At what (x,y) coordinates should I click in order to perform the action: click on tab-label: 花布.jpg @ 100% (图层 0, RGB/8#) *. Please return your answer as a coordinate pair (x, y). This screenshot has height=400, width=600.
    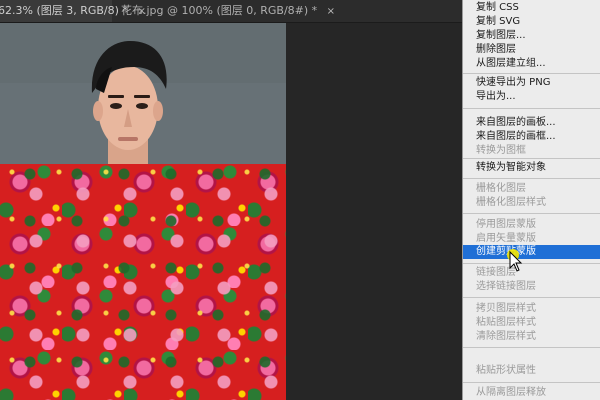
    Looking at the image, I should click on (219, 10).